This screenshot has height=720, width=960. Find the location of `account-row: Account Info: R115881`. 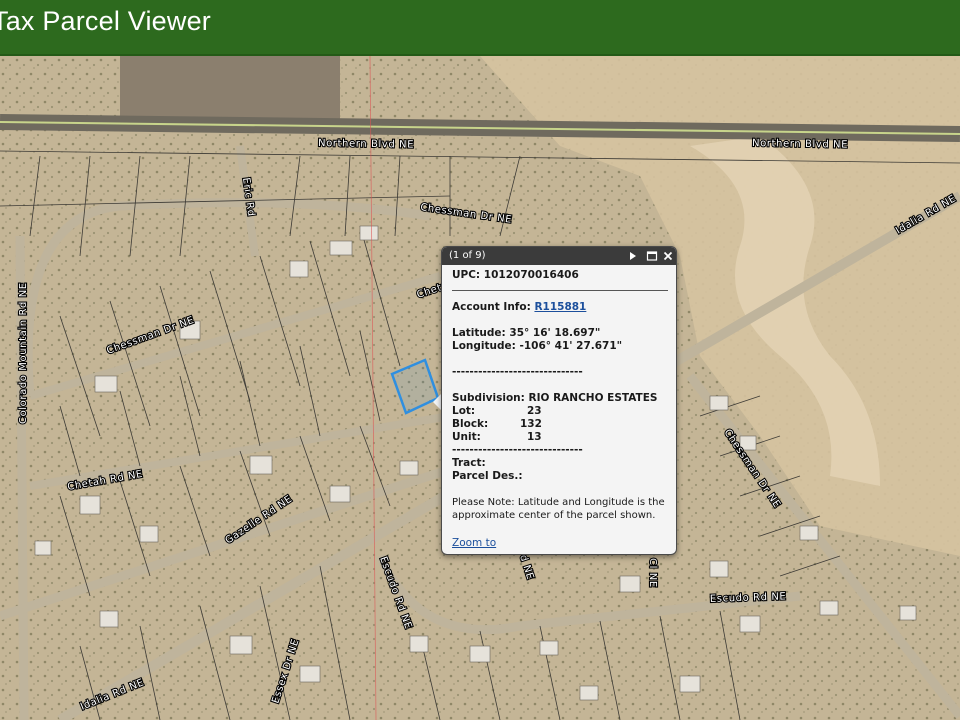

account-row: Account Info: R115881 is located at coordinates (560, 307).